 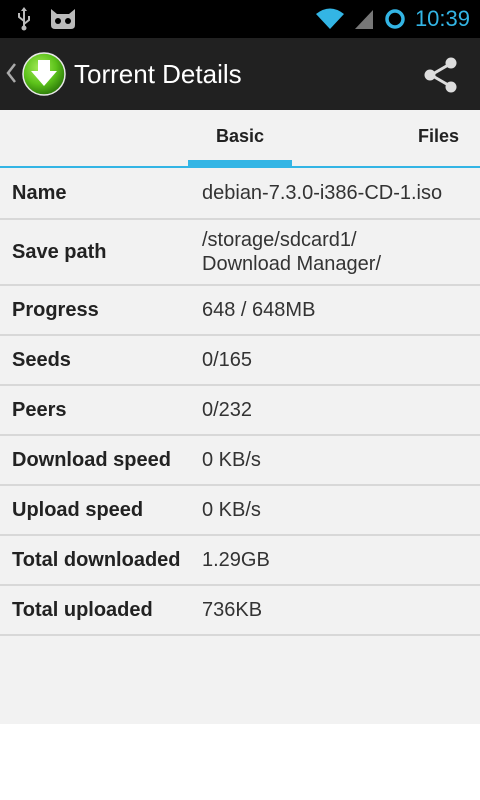 I want to click on detail-value: /storage/sdcard1/ Download Manager/, so click(x=291, y=252).